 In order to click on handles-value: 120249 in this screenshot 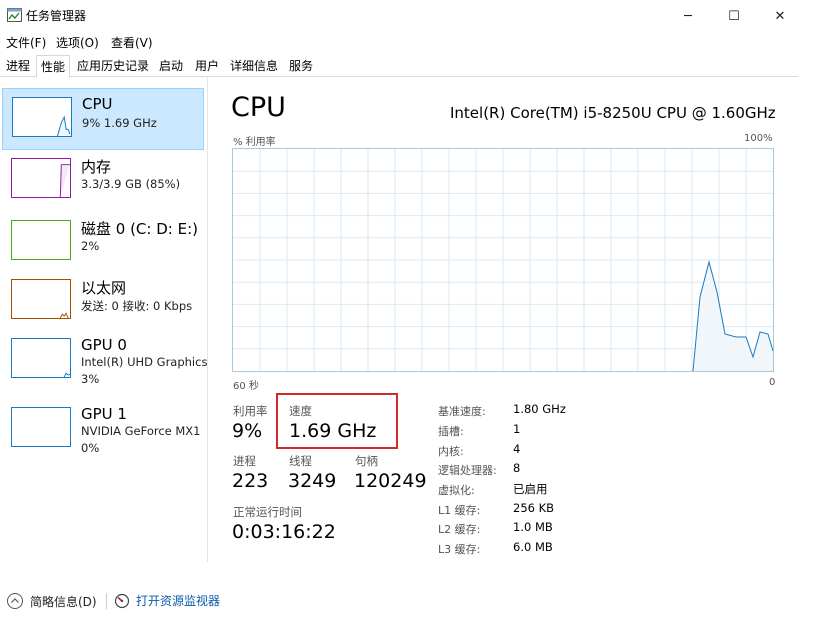, I will do `click(390, 481)`.